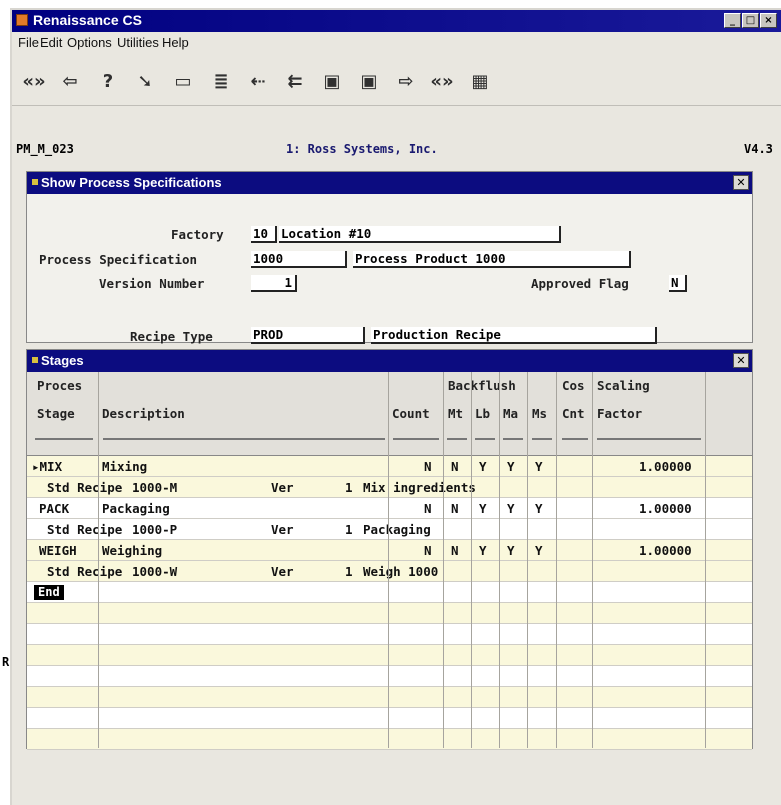 The width and height of the screenshot is (781, 805). I want to click on approved-flag-label: Approved Flag, so click(580, 283).